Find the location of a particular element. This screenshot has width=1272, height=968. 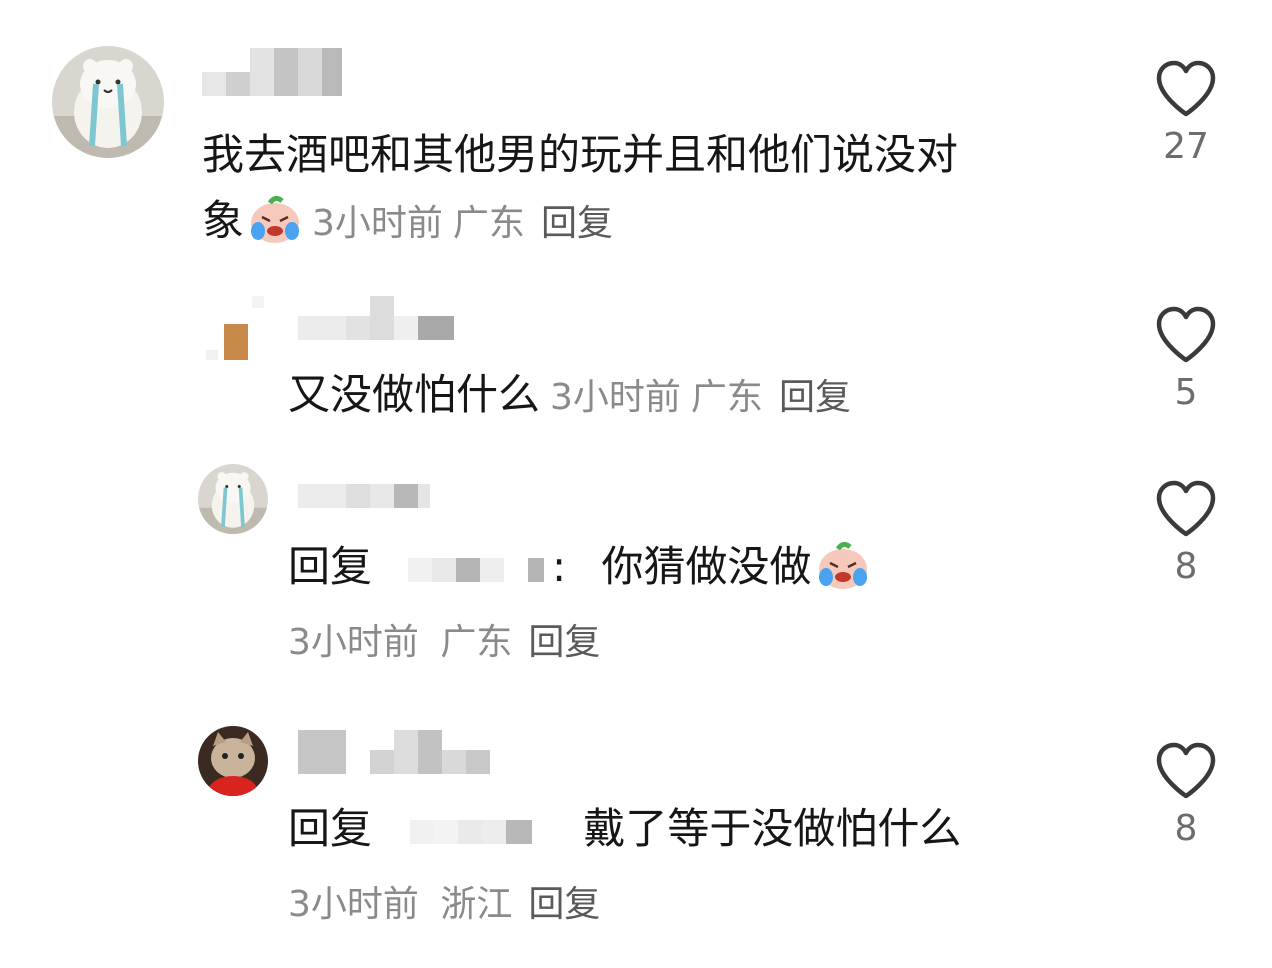

comment-text: 我去酒吧和其他男的玩并且和他们说没对 is located at coordinates (580, 155).